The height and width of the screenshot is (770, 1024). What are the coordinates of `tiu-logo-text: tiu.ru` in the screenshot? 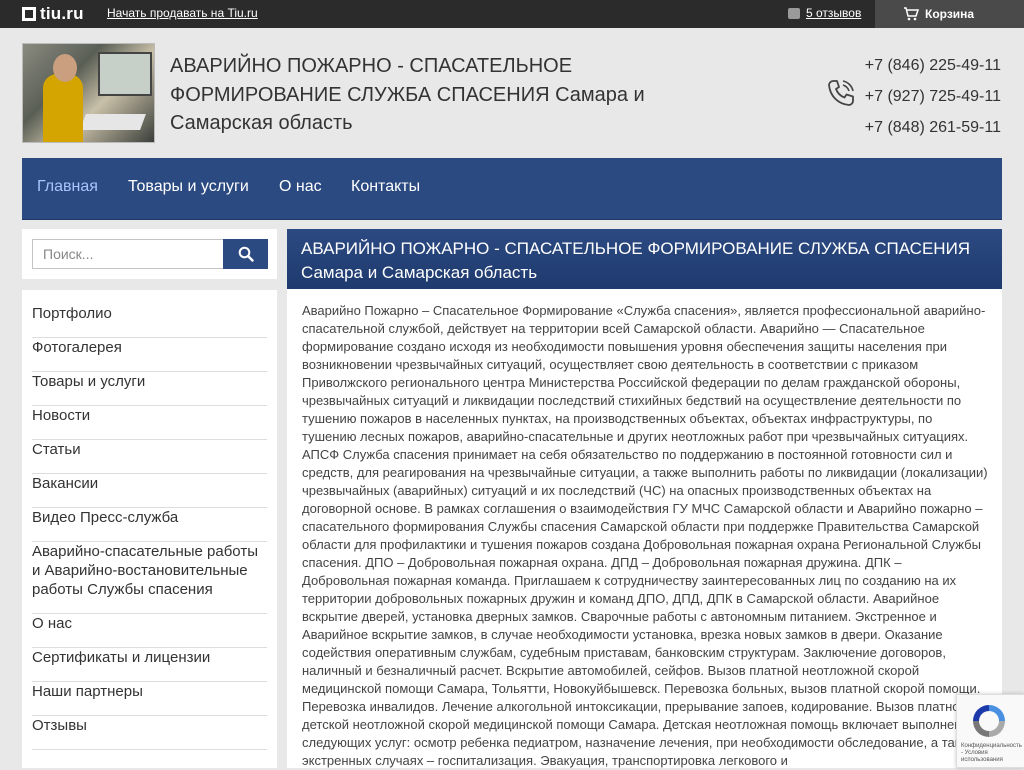 It's located at (62, 13).